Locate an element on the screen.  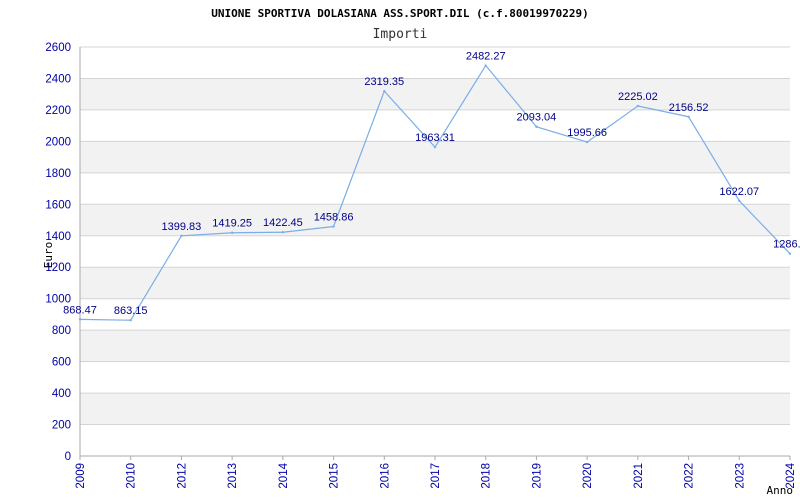
data-label: 863.15 is located at coordinates (131, 311).